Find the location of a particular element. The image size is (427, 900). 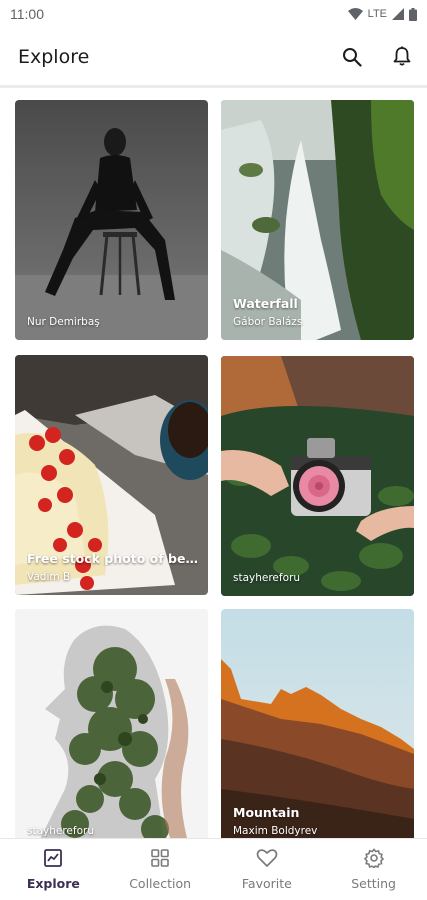

nav-label: Collection is located at coordinates (160, 883).